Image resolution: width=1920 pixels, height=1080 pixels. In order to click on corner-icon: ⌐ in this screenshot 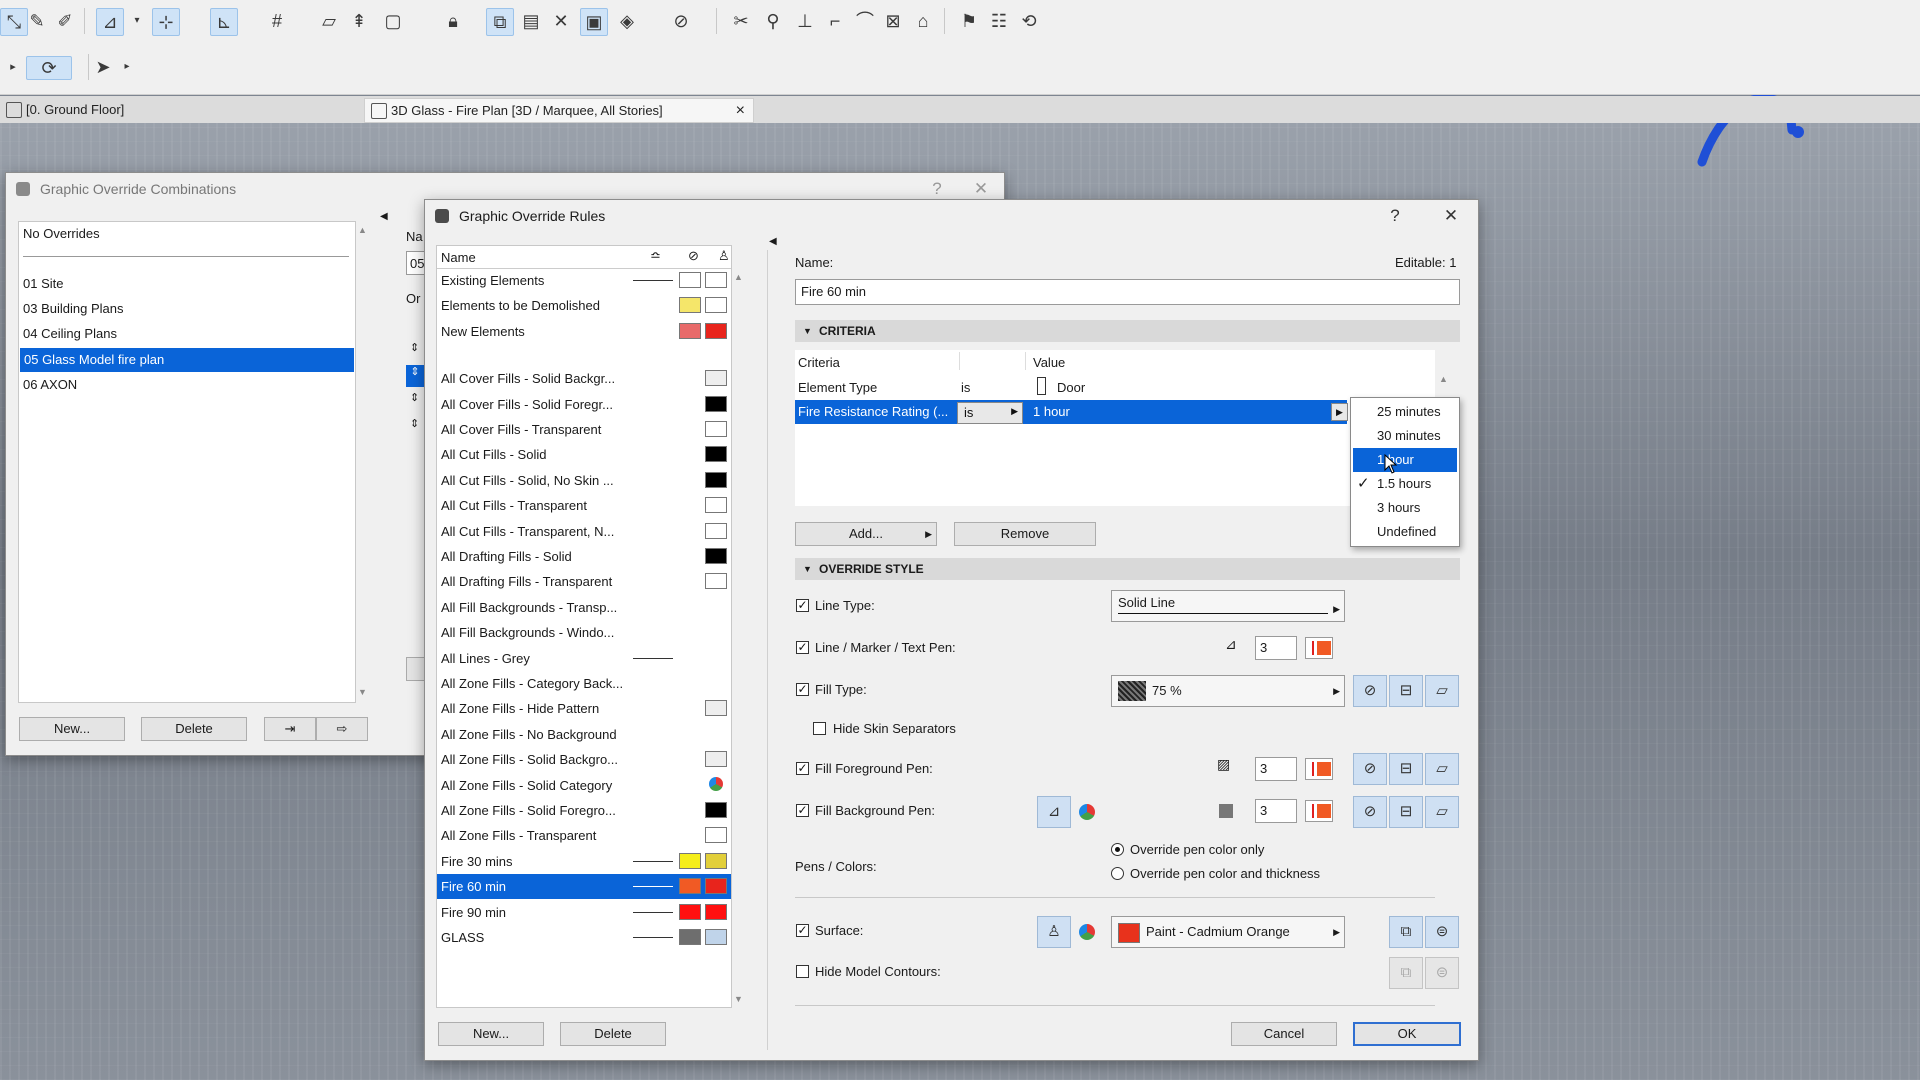, I will do `click(835, 21)`.